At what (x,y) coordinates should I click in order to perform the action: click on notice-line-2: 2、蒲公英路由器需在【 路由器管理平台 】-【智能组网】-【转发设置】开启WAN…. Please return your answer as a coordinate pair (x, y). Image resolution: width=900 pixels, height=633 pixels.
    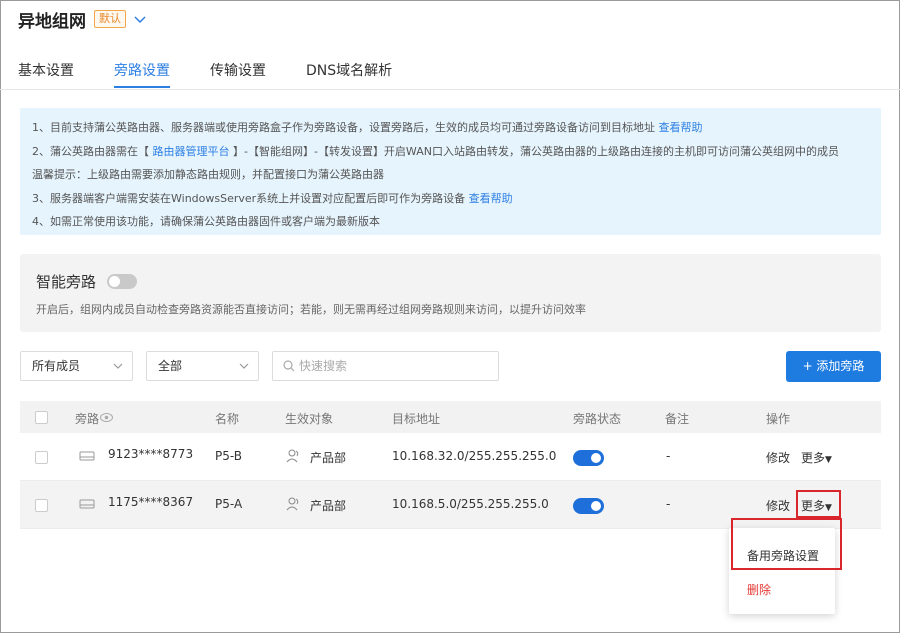
    Looking at the image, I should click on (450, 152).